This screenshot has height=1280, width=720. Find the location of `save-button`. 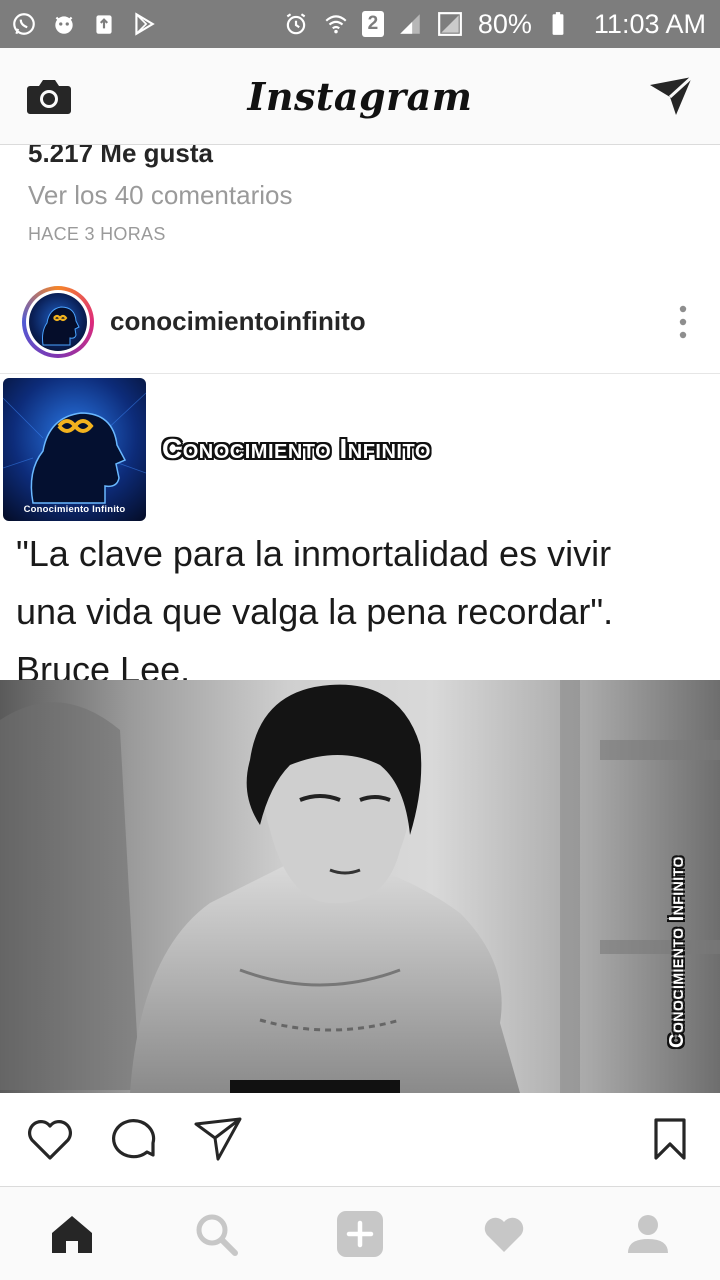

save-button is located at coordinates (670, 1139).